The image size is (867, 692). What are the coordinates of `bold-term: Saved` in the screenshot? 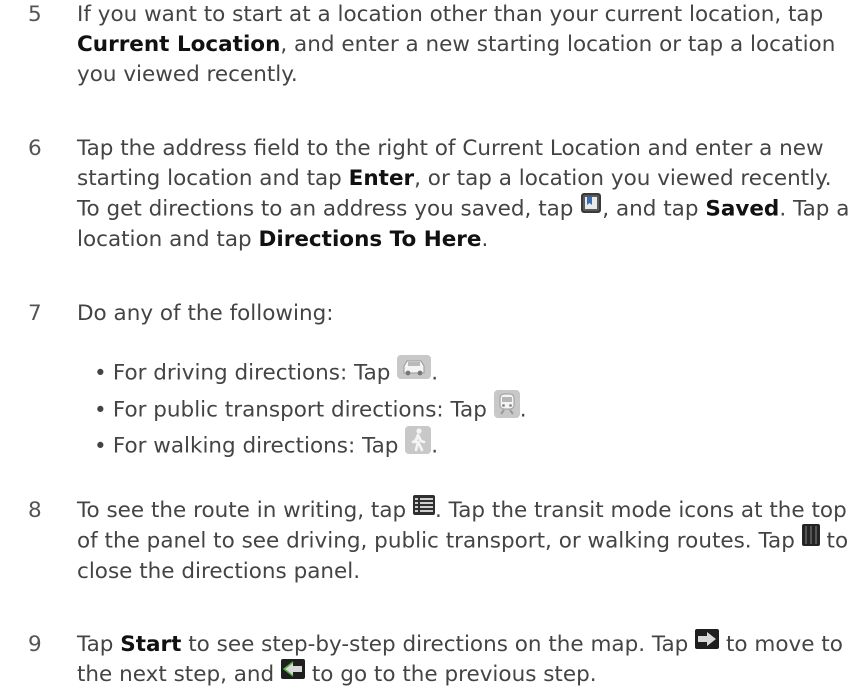 It's located at (742, 209).